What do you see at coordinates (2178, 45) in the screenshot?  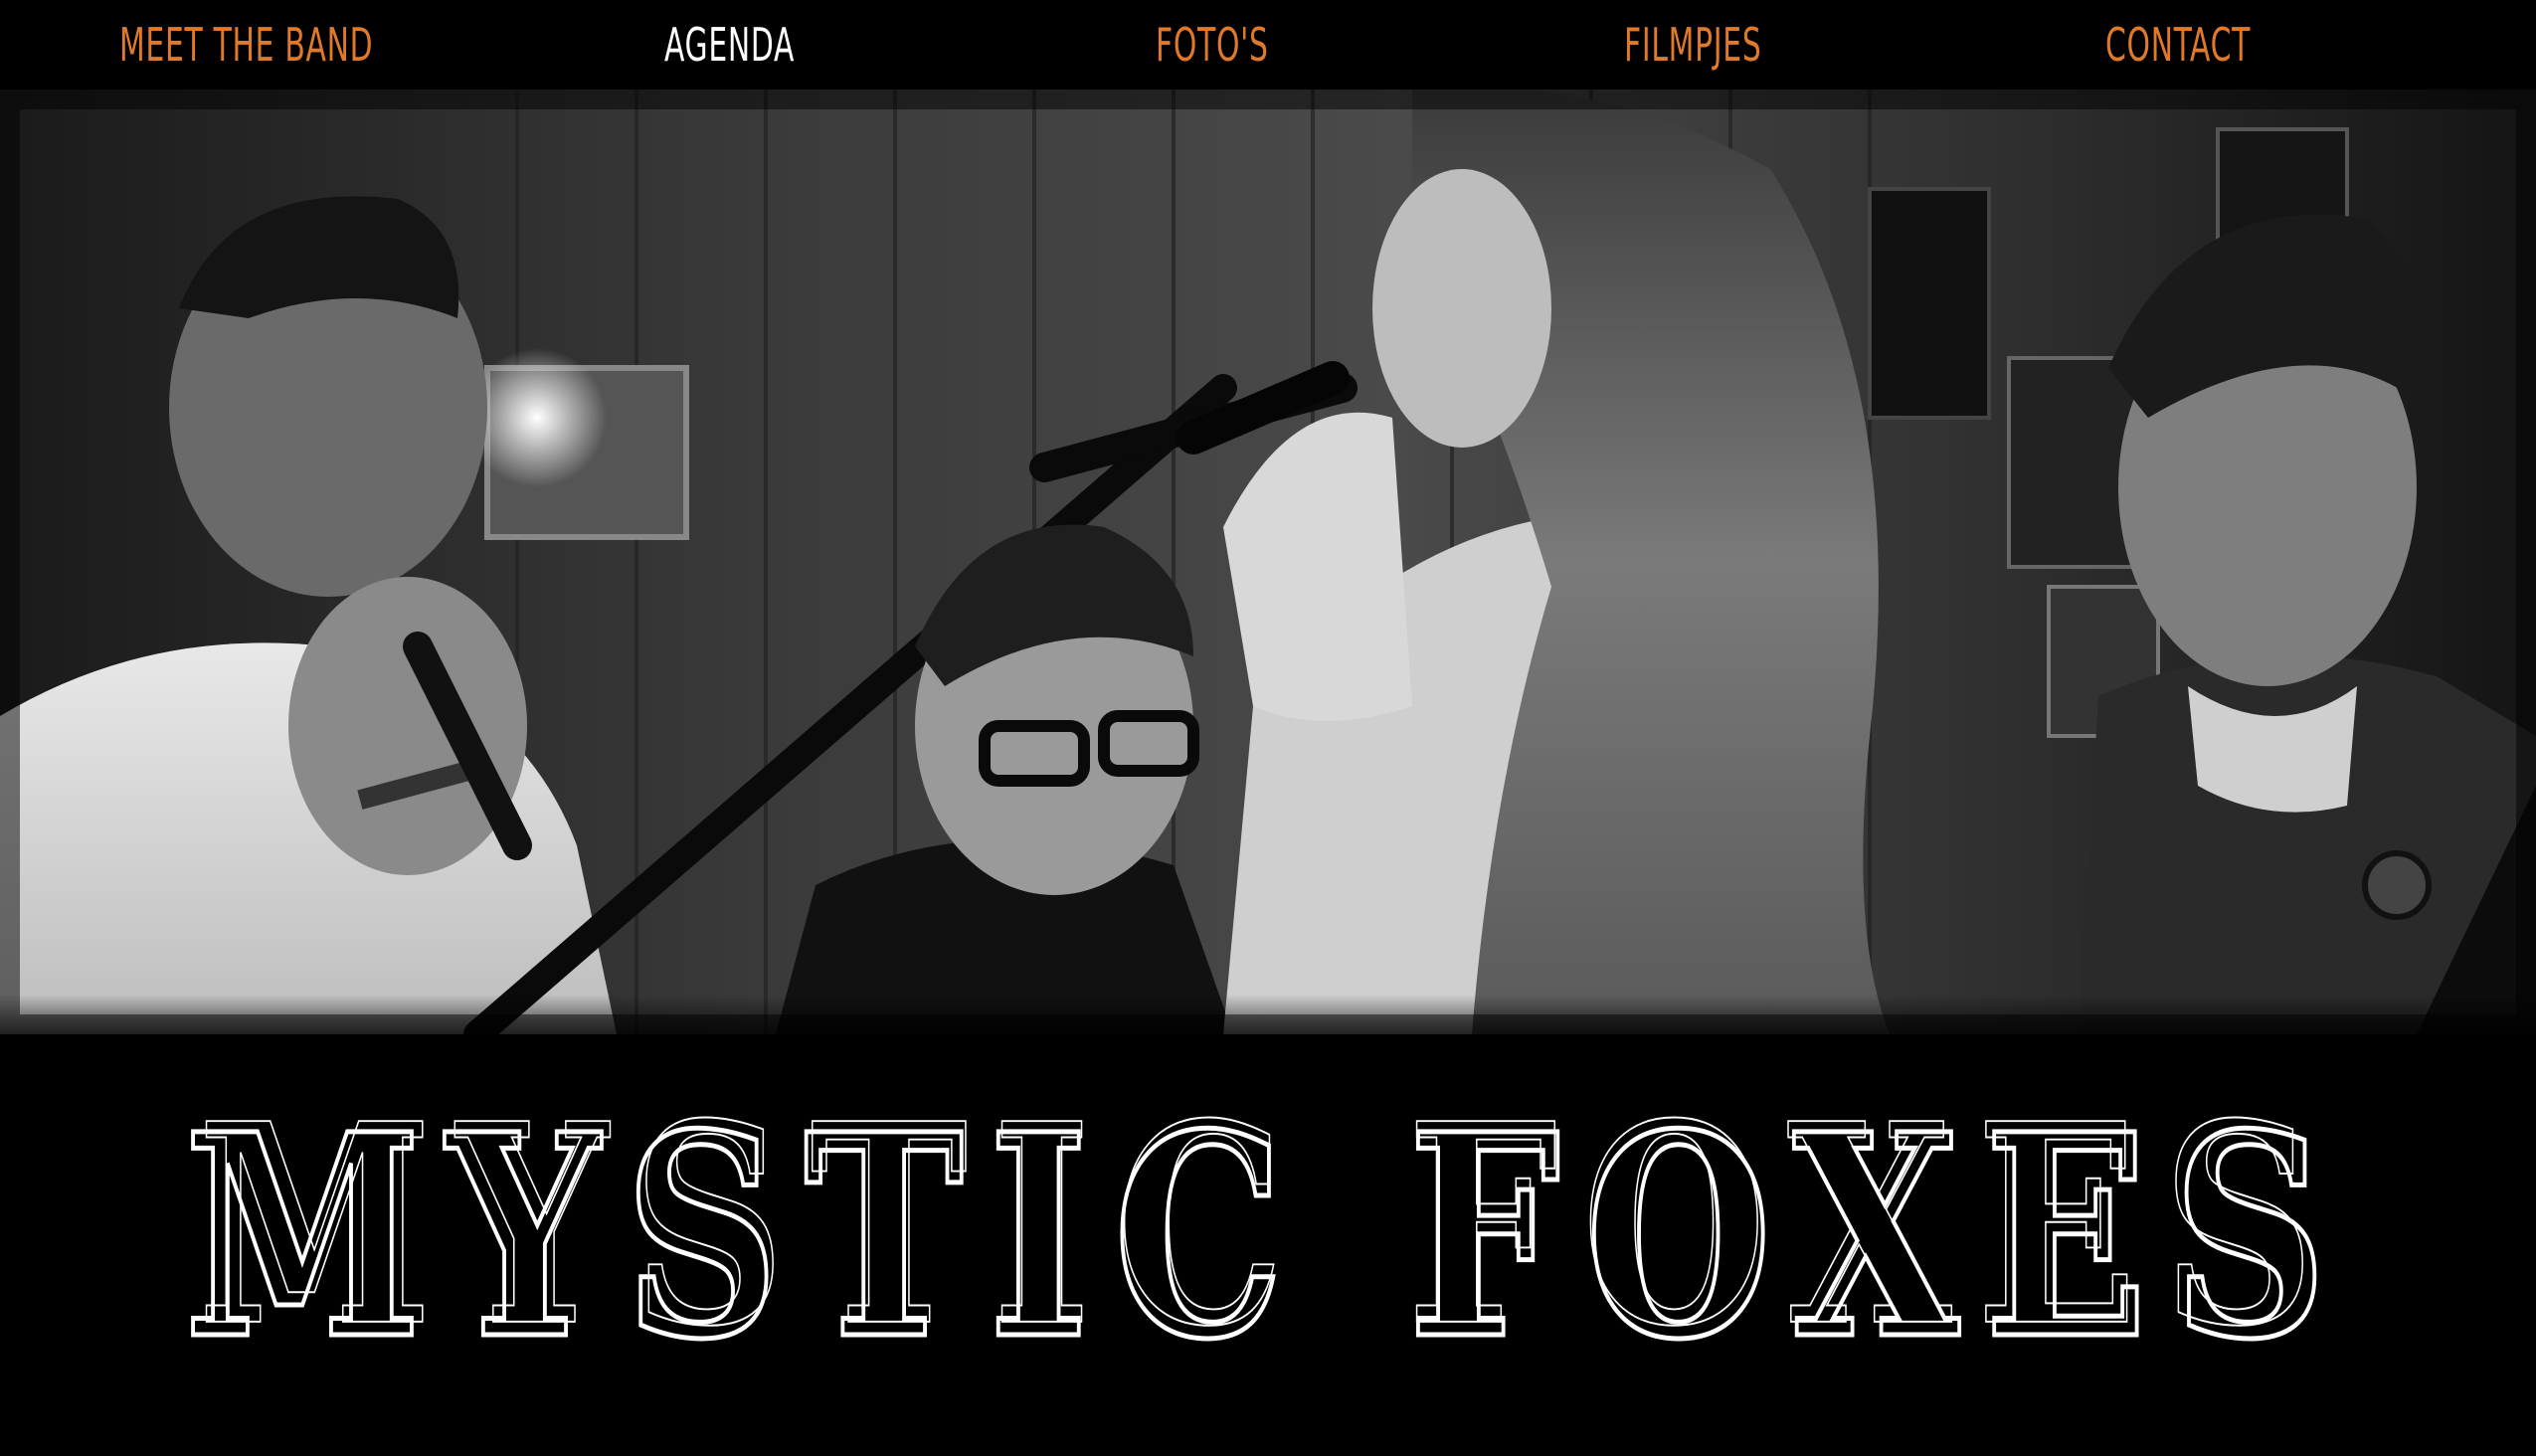 I see `nav-item-contact: CONTACT` at bounding box center [2178, 45].